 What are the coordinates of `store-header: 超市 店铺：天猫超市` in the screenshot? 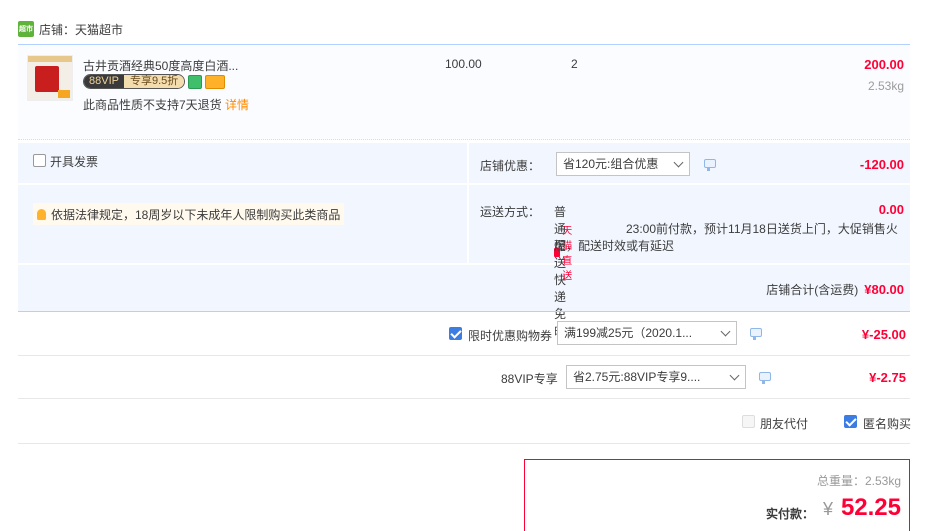 It's located at (70, 29).